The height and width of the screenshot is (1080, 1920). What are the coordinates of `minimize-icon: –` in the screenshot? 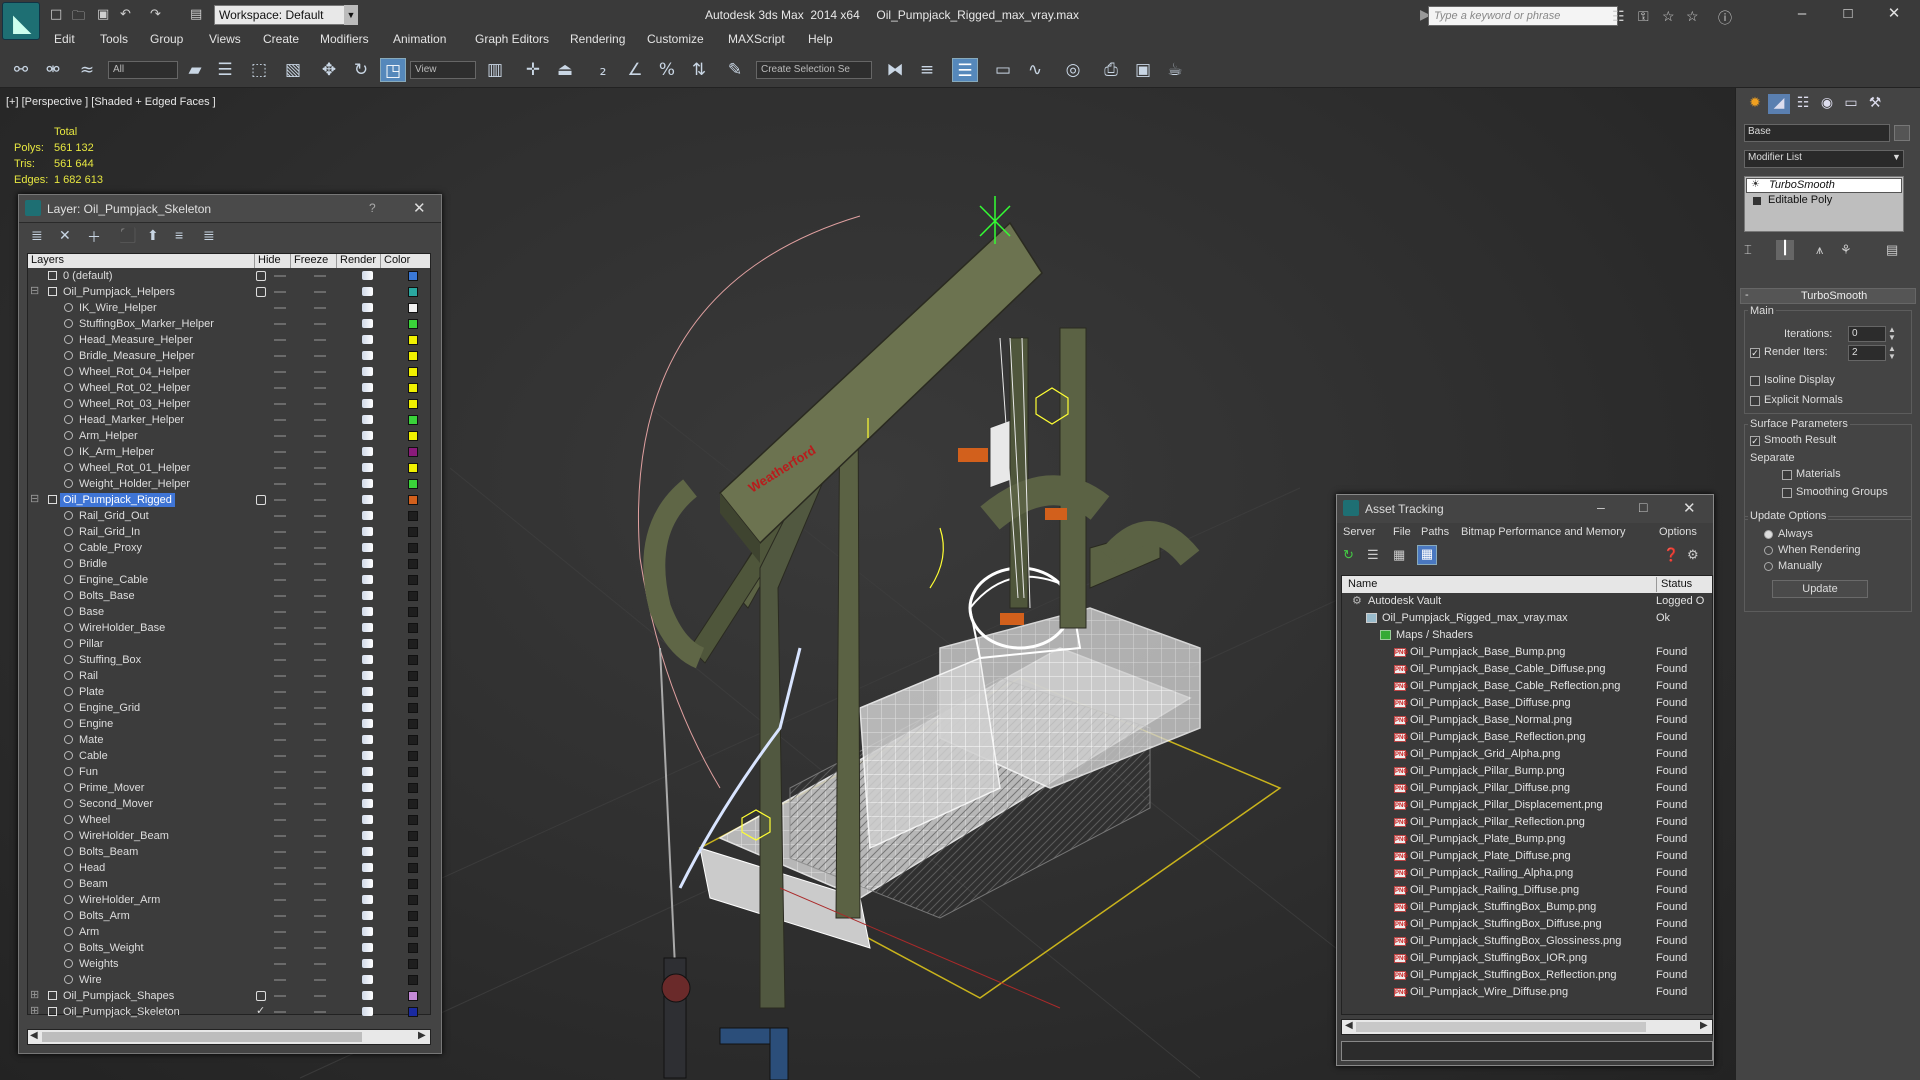 It's located at (1601, 507).